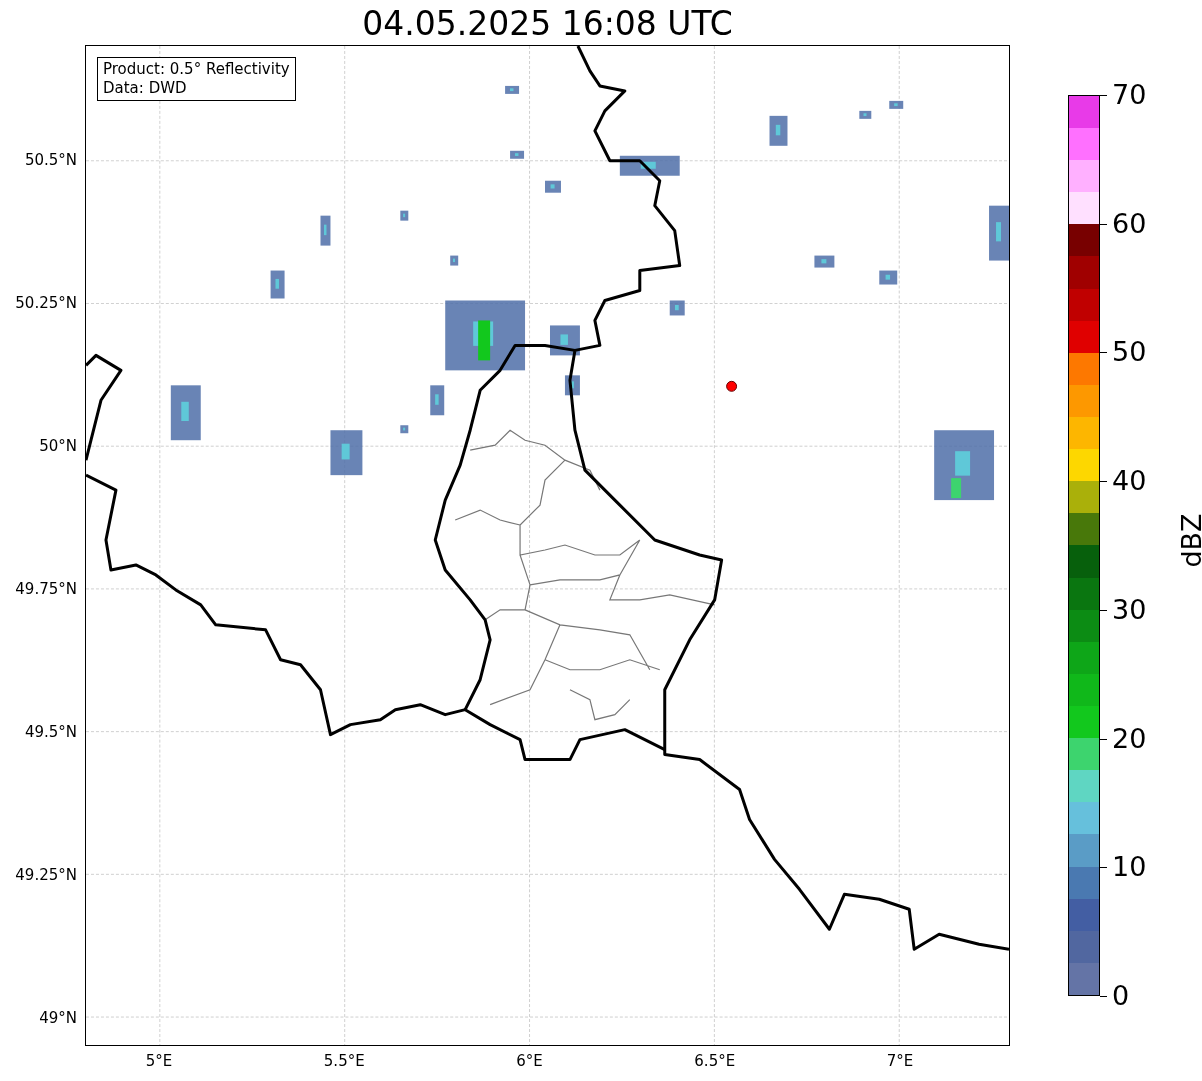 The image size is (1202, 1081). What do you see at coordinates (58, 1018) in the screenshot?
I see `latitude-label: 49°N` at bounding box center [58, 1018].